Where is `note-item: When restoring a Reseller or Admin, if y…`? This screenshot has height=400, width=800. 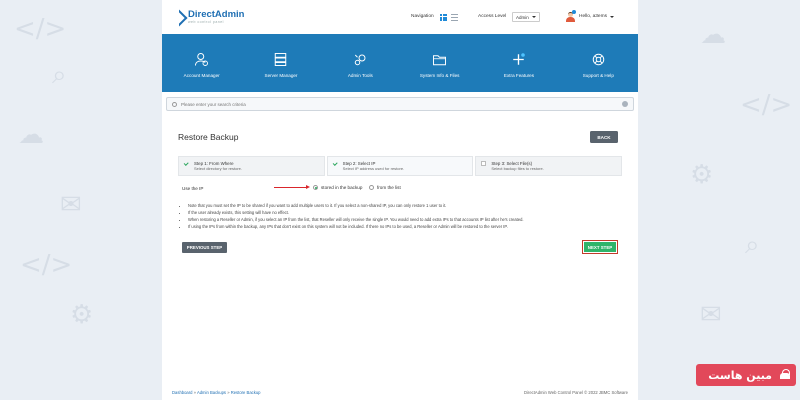
note-item: When restoring a Reseller or Admin, if y… is located at coordinates (405, 219).